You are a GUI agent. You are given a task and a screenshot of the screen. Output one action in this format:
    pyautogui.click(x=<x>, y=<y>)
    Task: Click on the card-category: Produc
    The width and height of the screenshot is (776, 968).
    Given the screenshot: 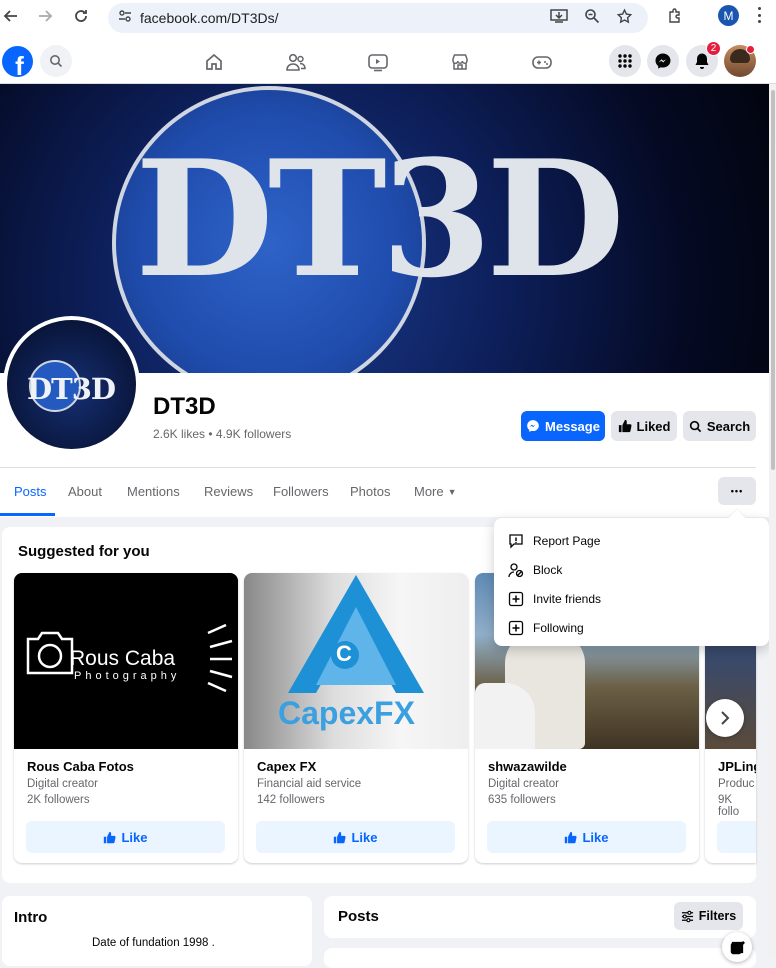 What is the action you would take?
    pyautogui.click(x=736, y=784)
    